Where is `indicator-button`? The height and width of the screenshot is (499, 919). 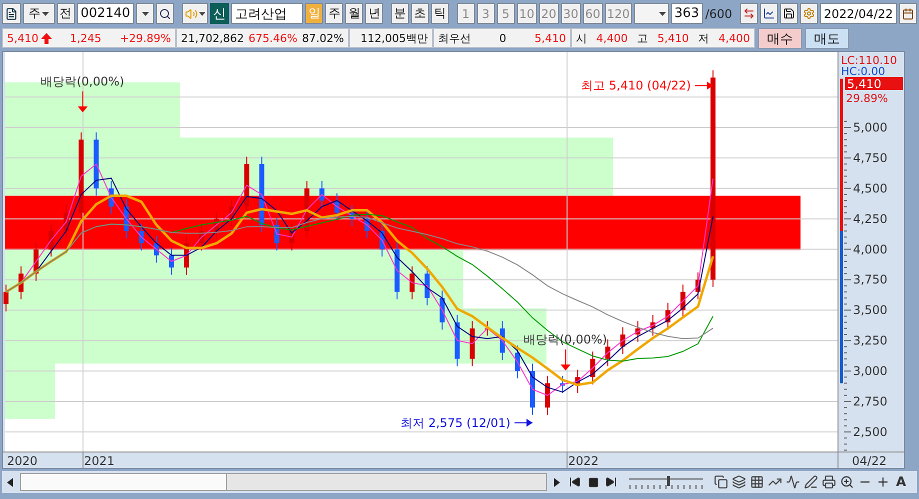
indicator-button is located at coordinates (769, 13).